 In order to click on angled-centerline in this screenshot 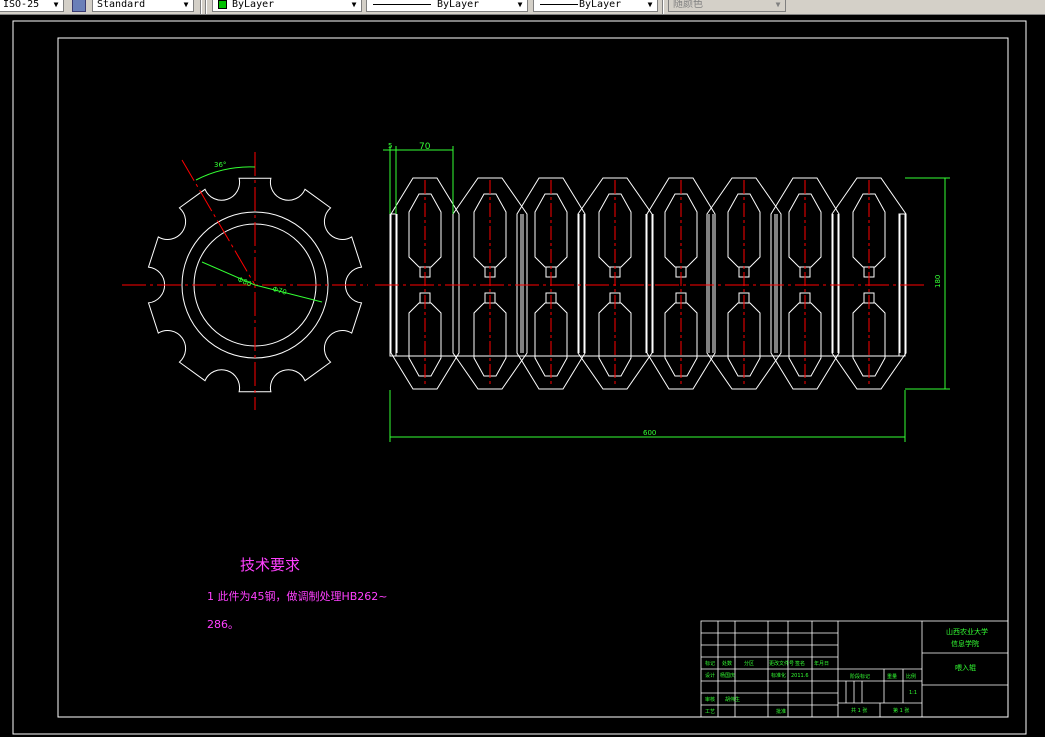, I will do `click(218, 222)`.